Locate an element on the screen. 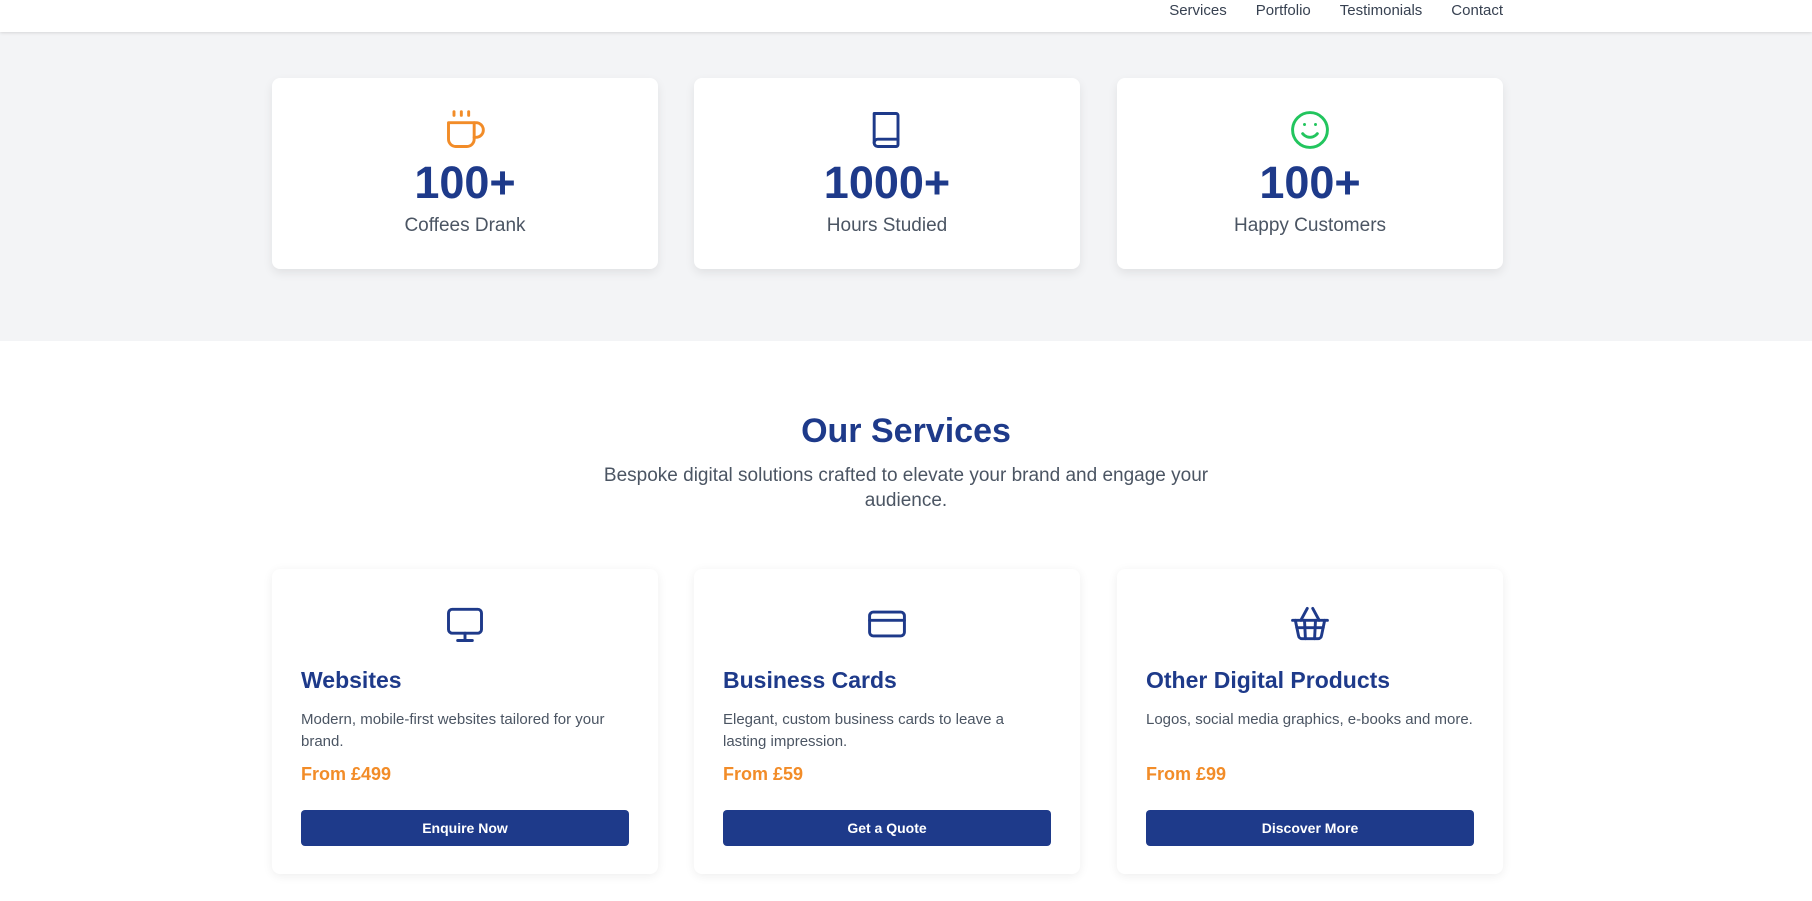 The image size is (1812, 901). stat-label: Happy Customers is located at coordinates (1310, 225).